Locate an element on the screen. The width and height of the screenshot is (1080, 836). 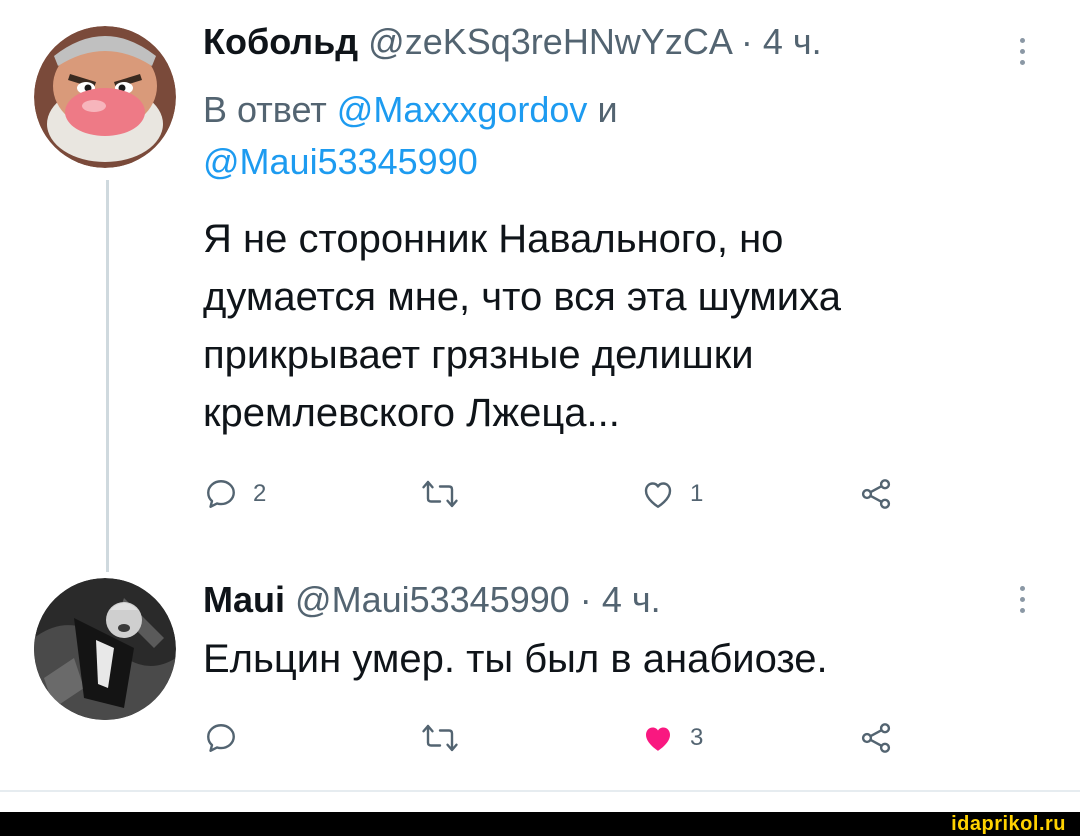
like-count: 3 is located at coordinates (697, 737).